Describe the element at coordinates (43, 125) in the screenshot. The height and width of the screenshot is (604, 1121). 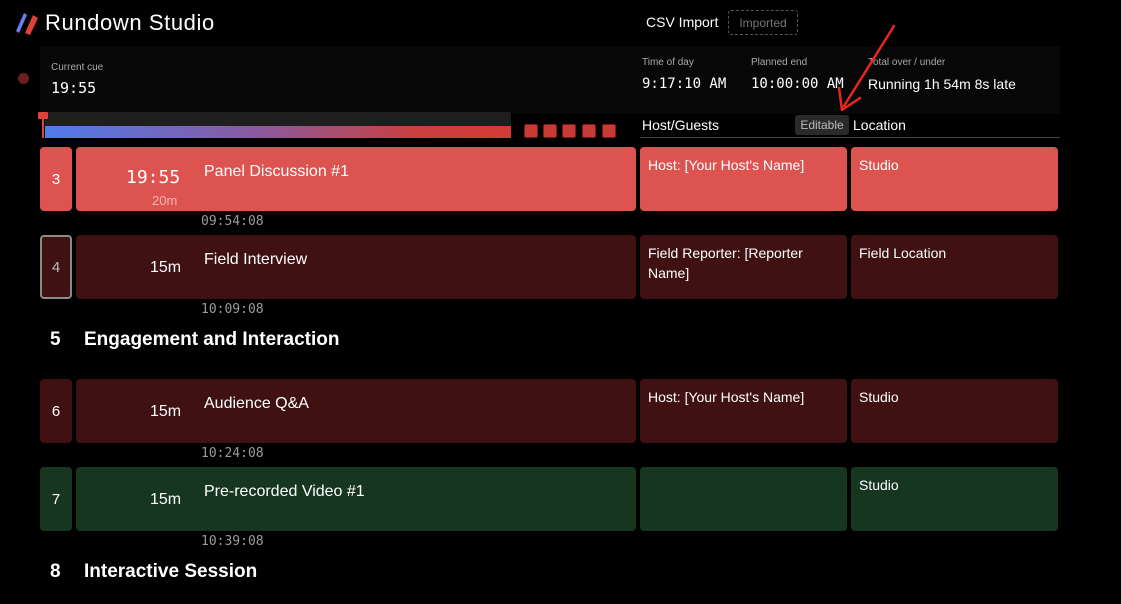
I see `playhead-marker-icon` at that location.